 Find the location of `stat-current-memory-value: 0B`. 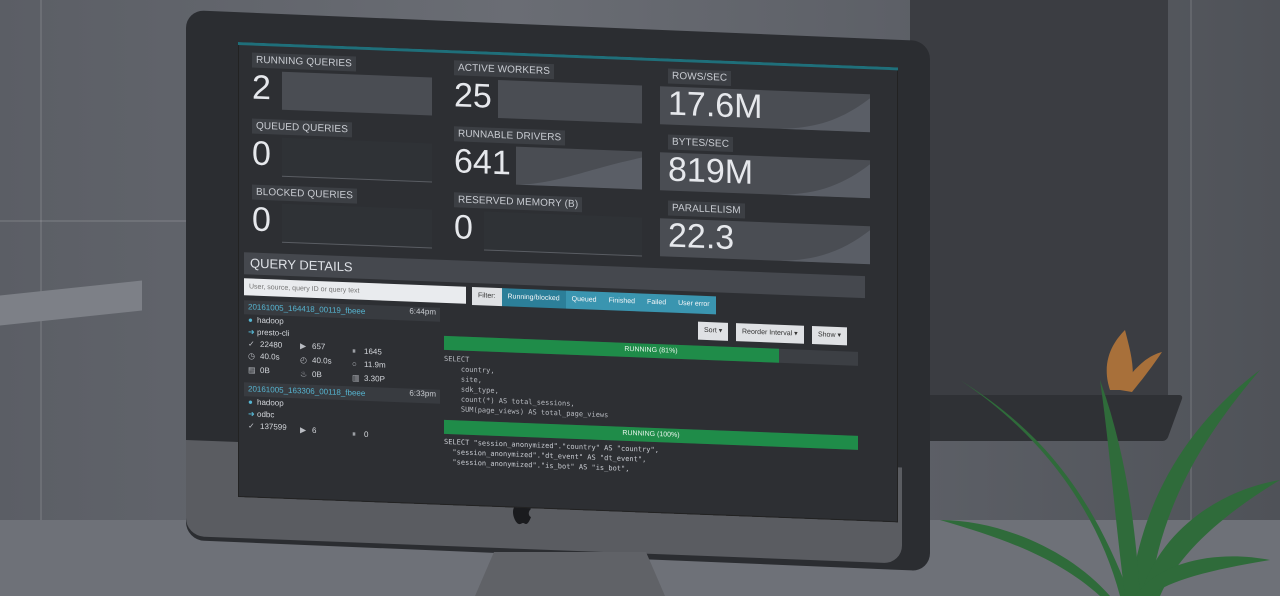

stat-current-memory-value: 0B is located at coordinates (265, 370).